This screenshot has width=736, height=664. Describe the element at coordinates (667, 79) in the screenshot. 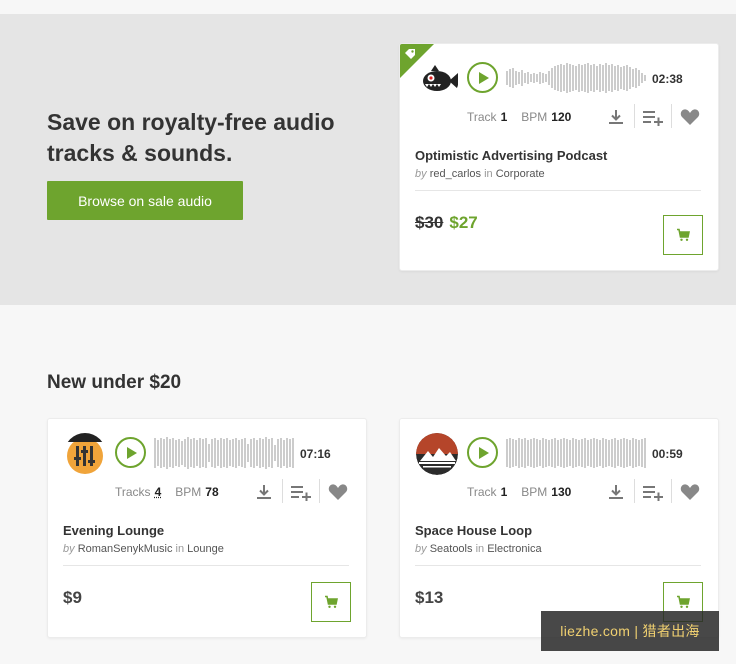

I see `duration: 02:38` at that location.